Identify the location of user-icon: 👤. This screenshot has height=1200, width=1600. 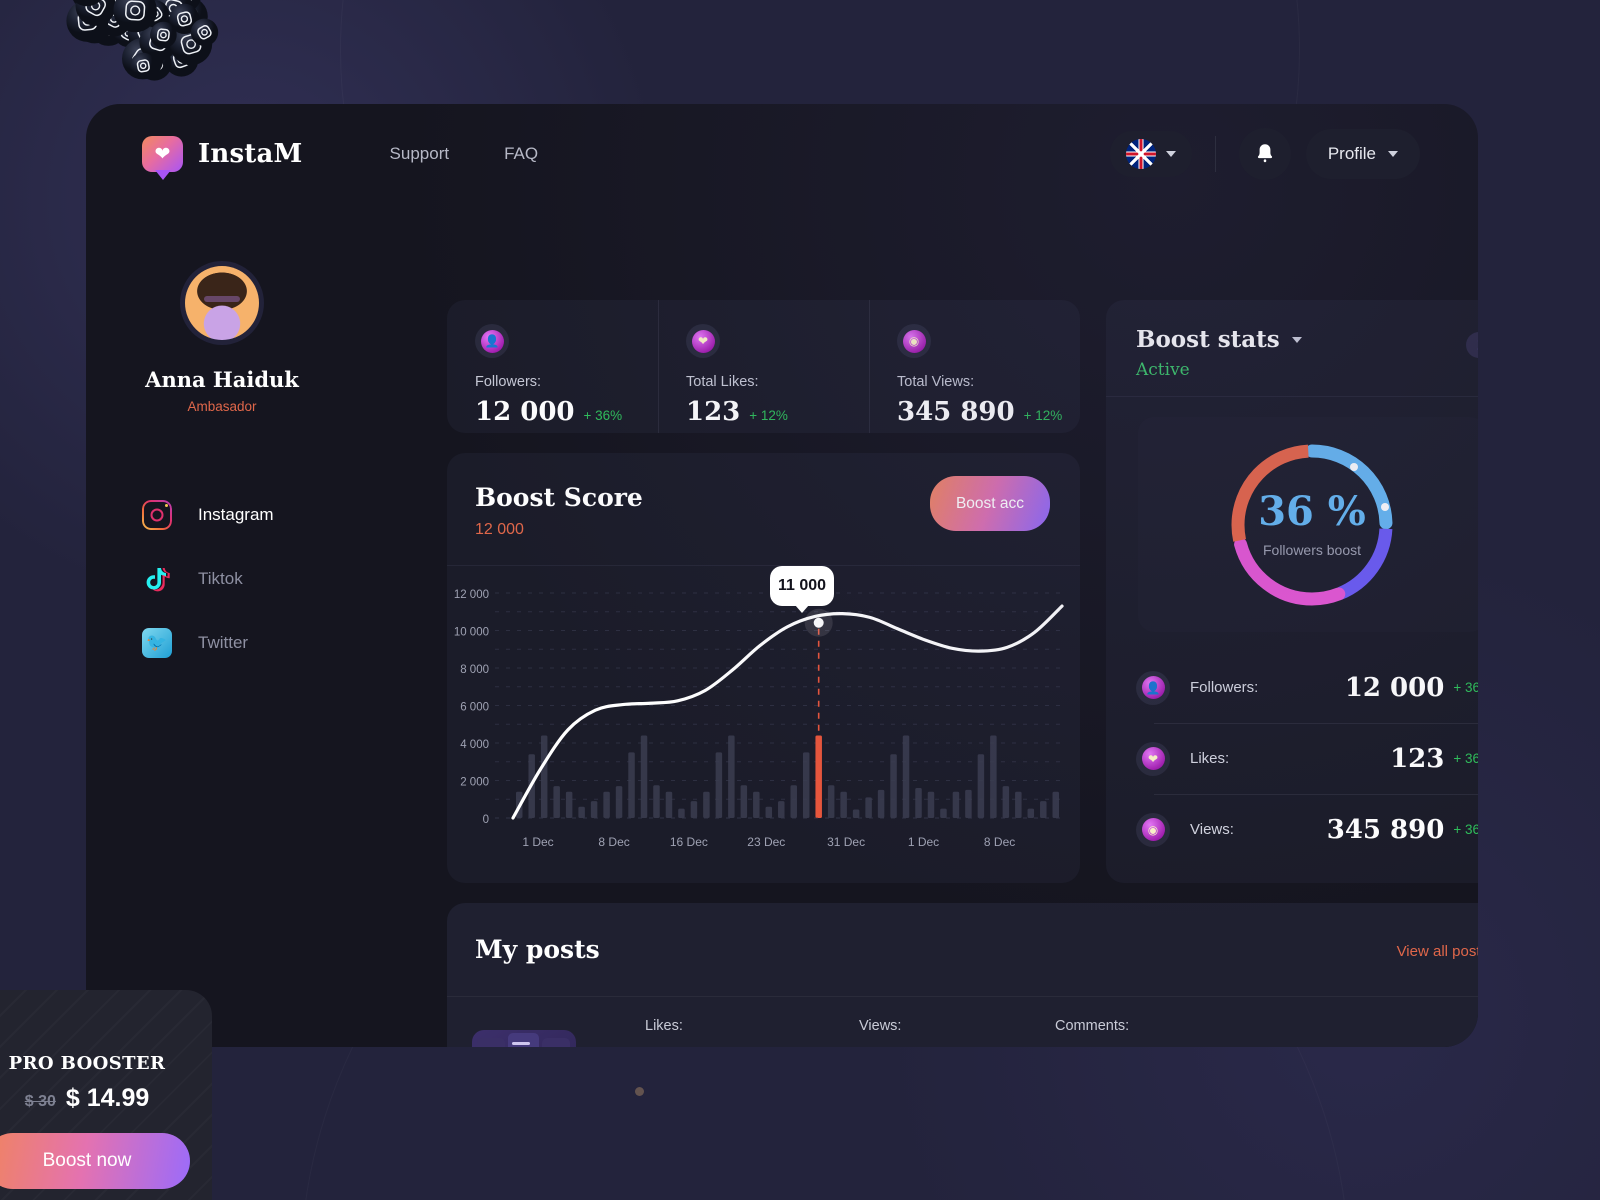
(492, 341).